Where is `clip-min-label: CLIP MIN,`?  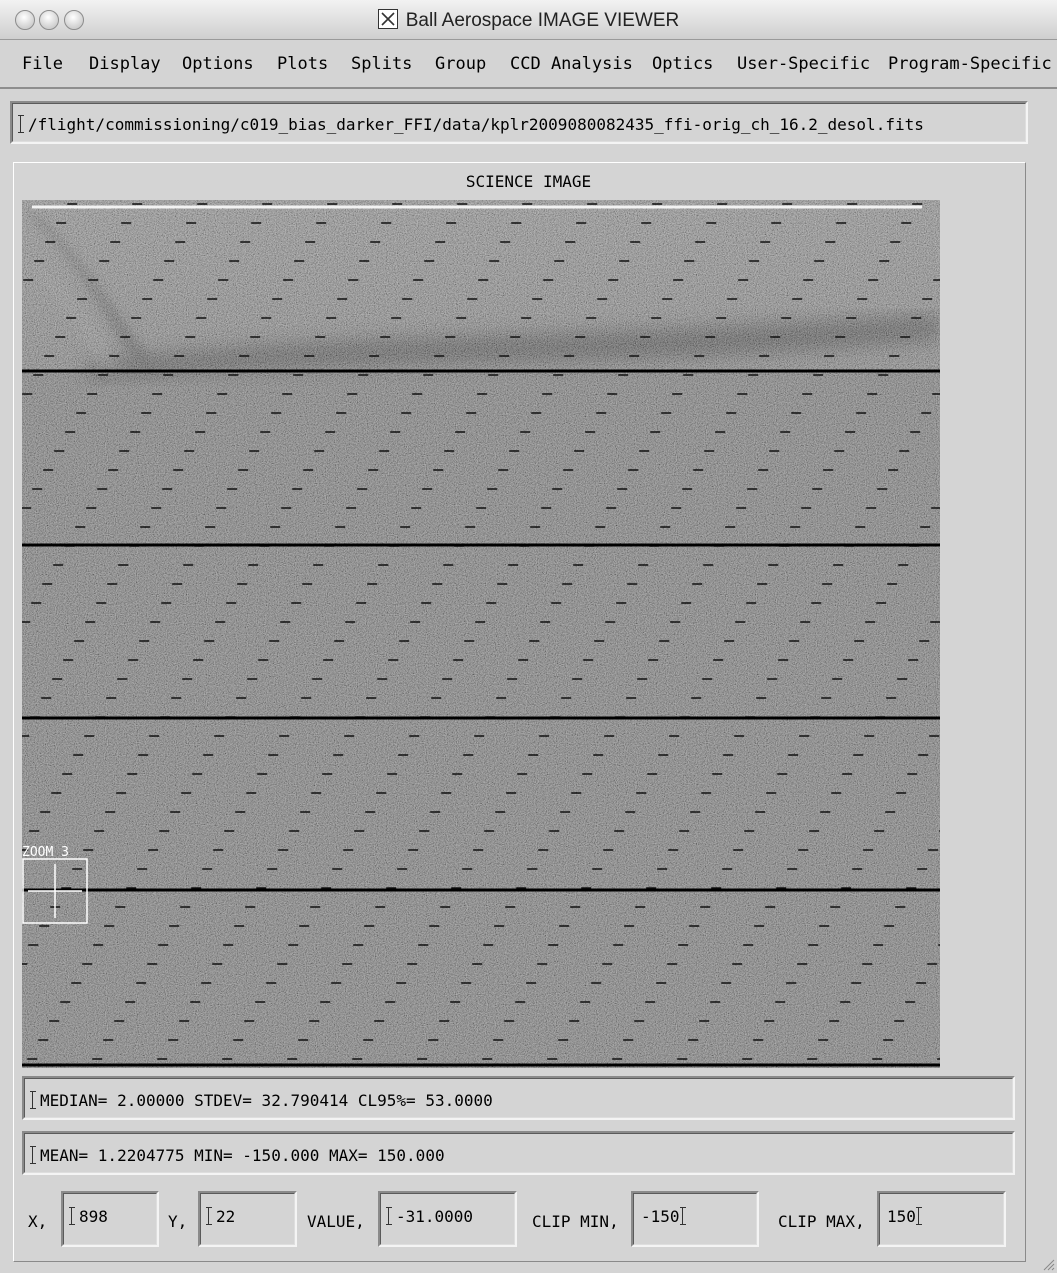
clip-min-label: CLIP MIN, is located at coordinates (575, 1221).